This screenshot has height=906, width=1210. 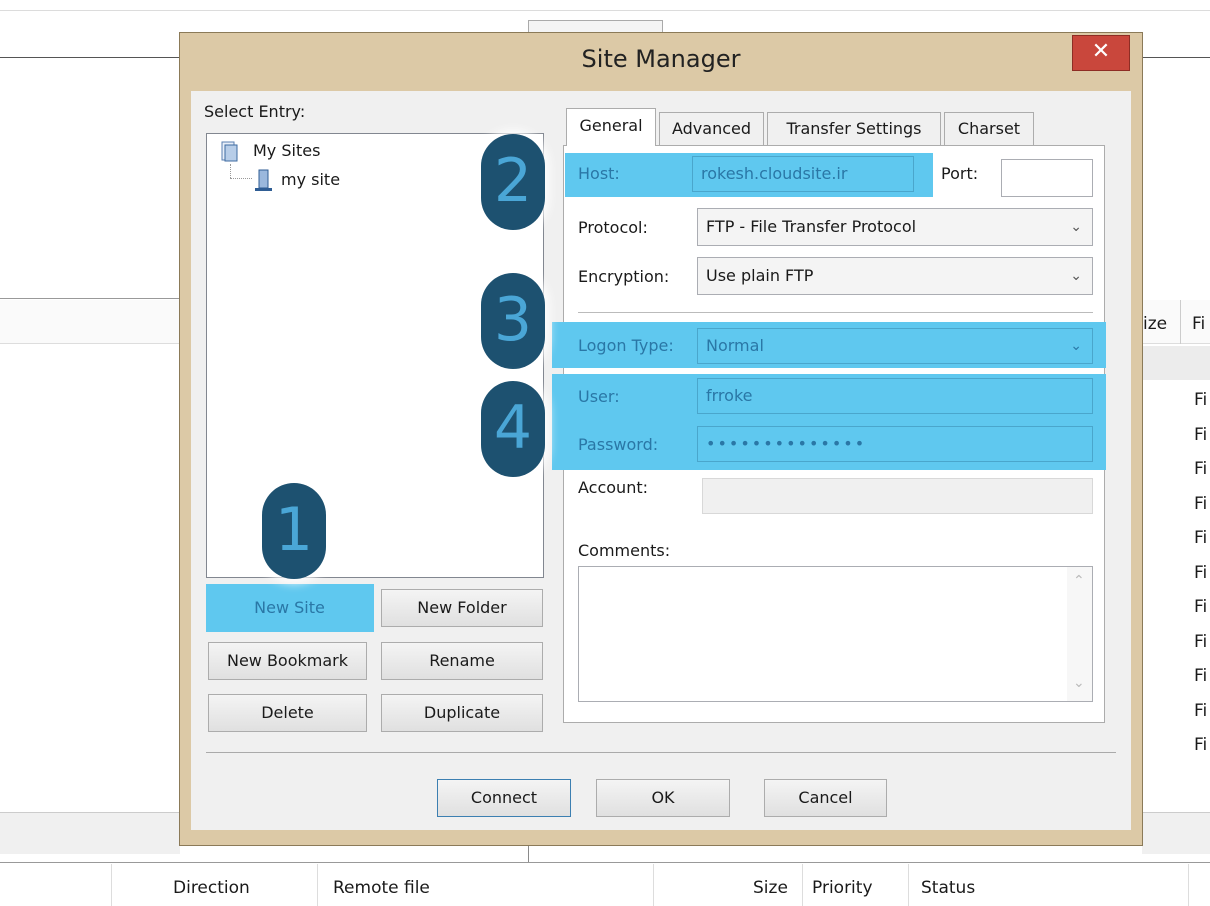 What do you see at coordinates (735, 345) in the screenshot?
I see `logon-type-value: Normal` at bounding box center [735, 345].